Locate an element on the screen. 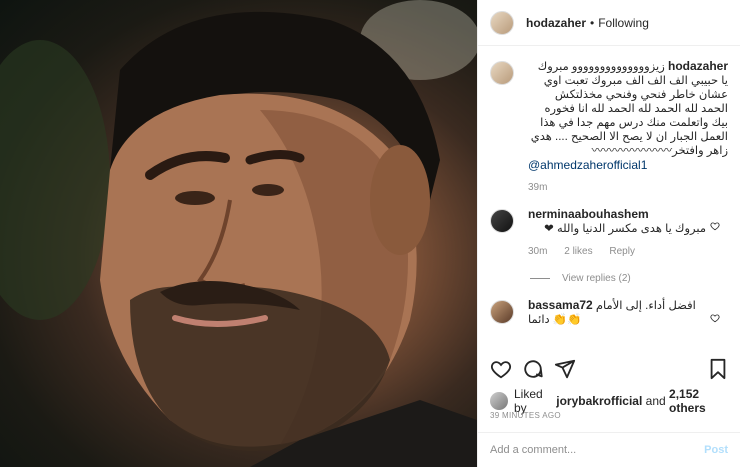  comment-input is located at coordinates (597, 450).